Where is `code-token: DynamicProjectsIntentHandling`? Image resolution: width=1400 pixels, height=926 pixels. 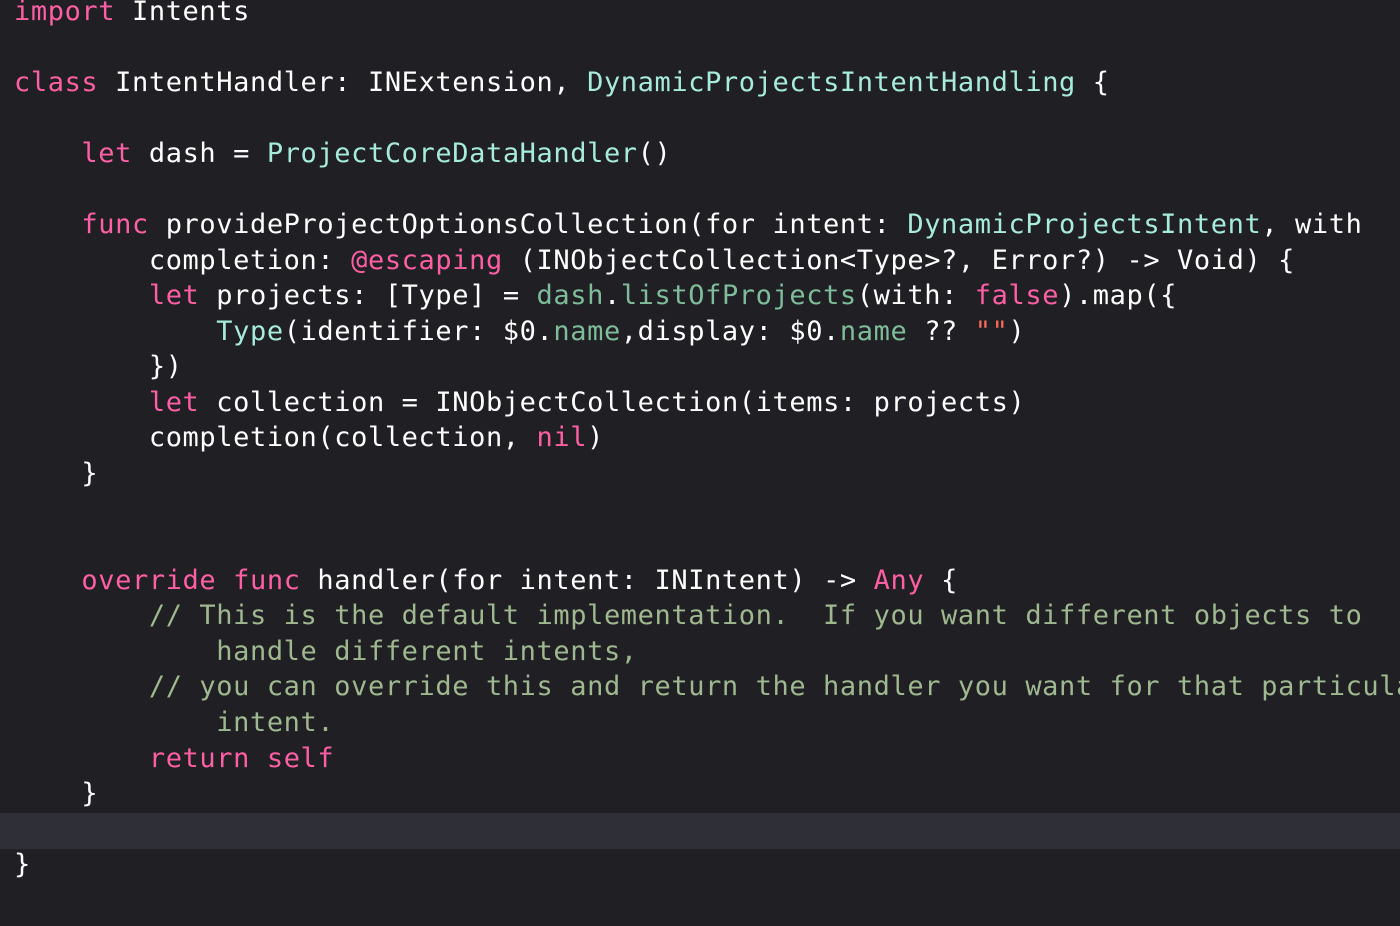
code-token: DynamicProjectsIntentHandling is located at coordinates (831, 82).